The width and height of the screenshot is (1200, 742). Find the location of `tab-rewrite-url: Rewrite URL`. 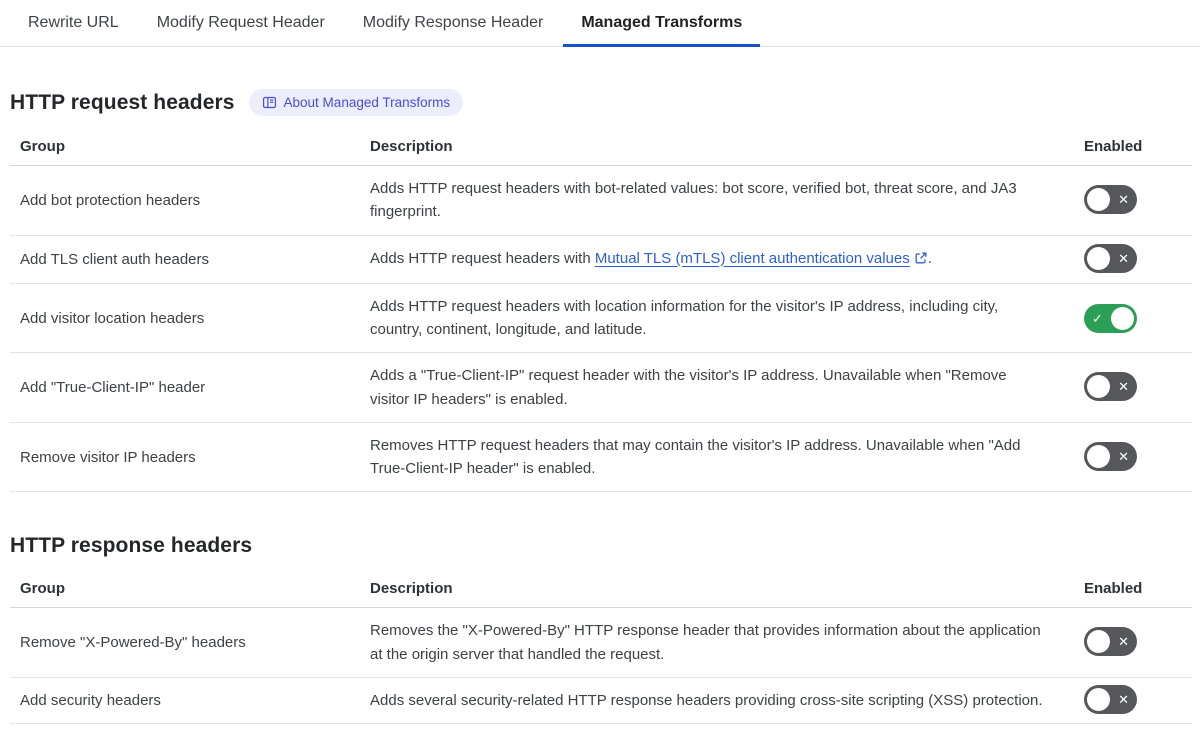

tab-rewrite-url: Rewrite URL is located at coordinates (73, 23).